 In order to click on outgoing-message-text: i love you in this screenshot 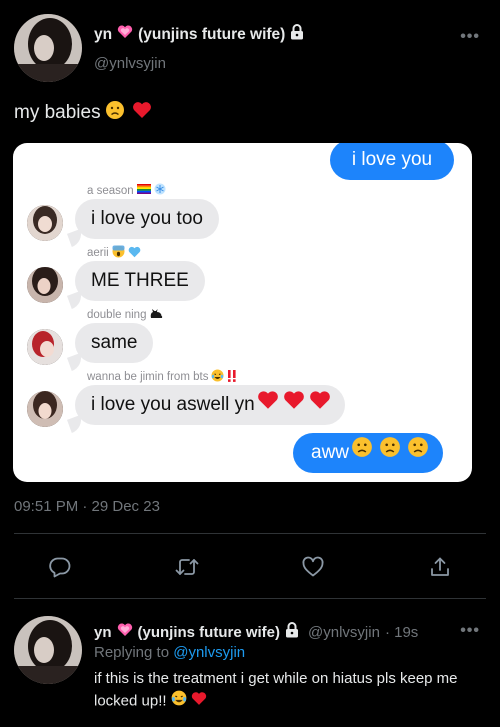, I will do `click(392, 159)`.